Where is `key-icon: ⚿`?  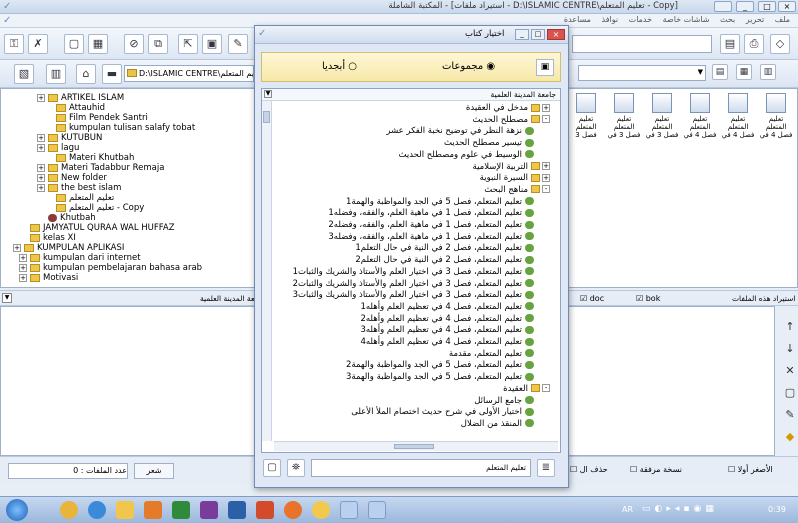
key-icon: ⚿ is located at coordinates (14, 44).